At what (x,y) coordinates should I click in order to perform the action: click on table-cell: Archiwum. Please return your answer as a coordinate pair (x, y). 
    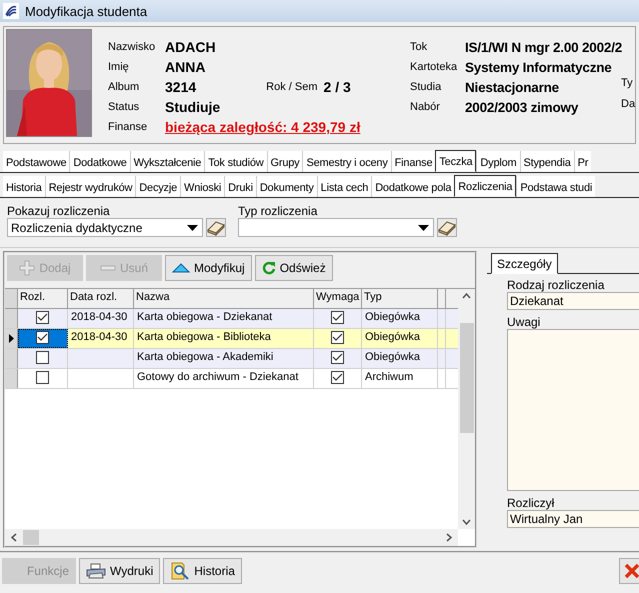
    Looking at the image, I should click on (389, 377).